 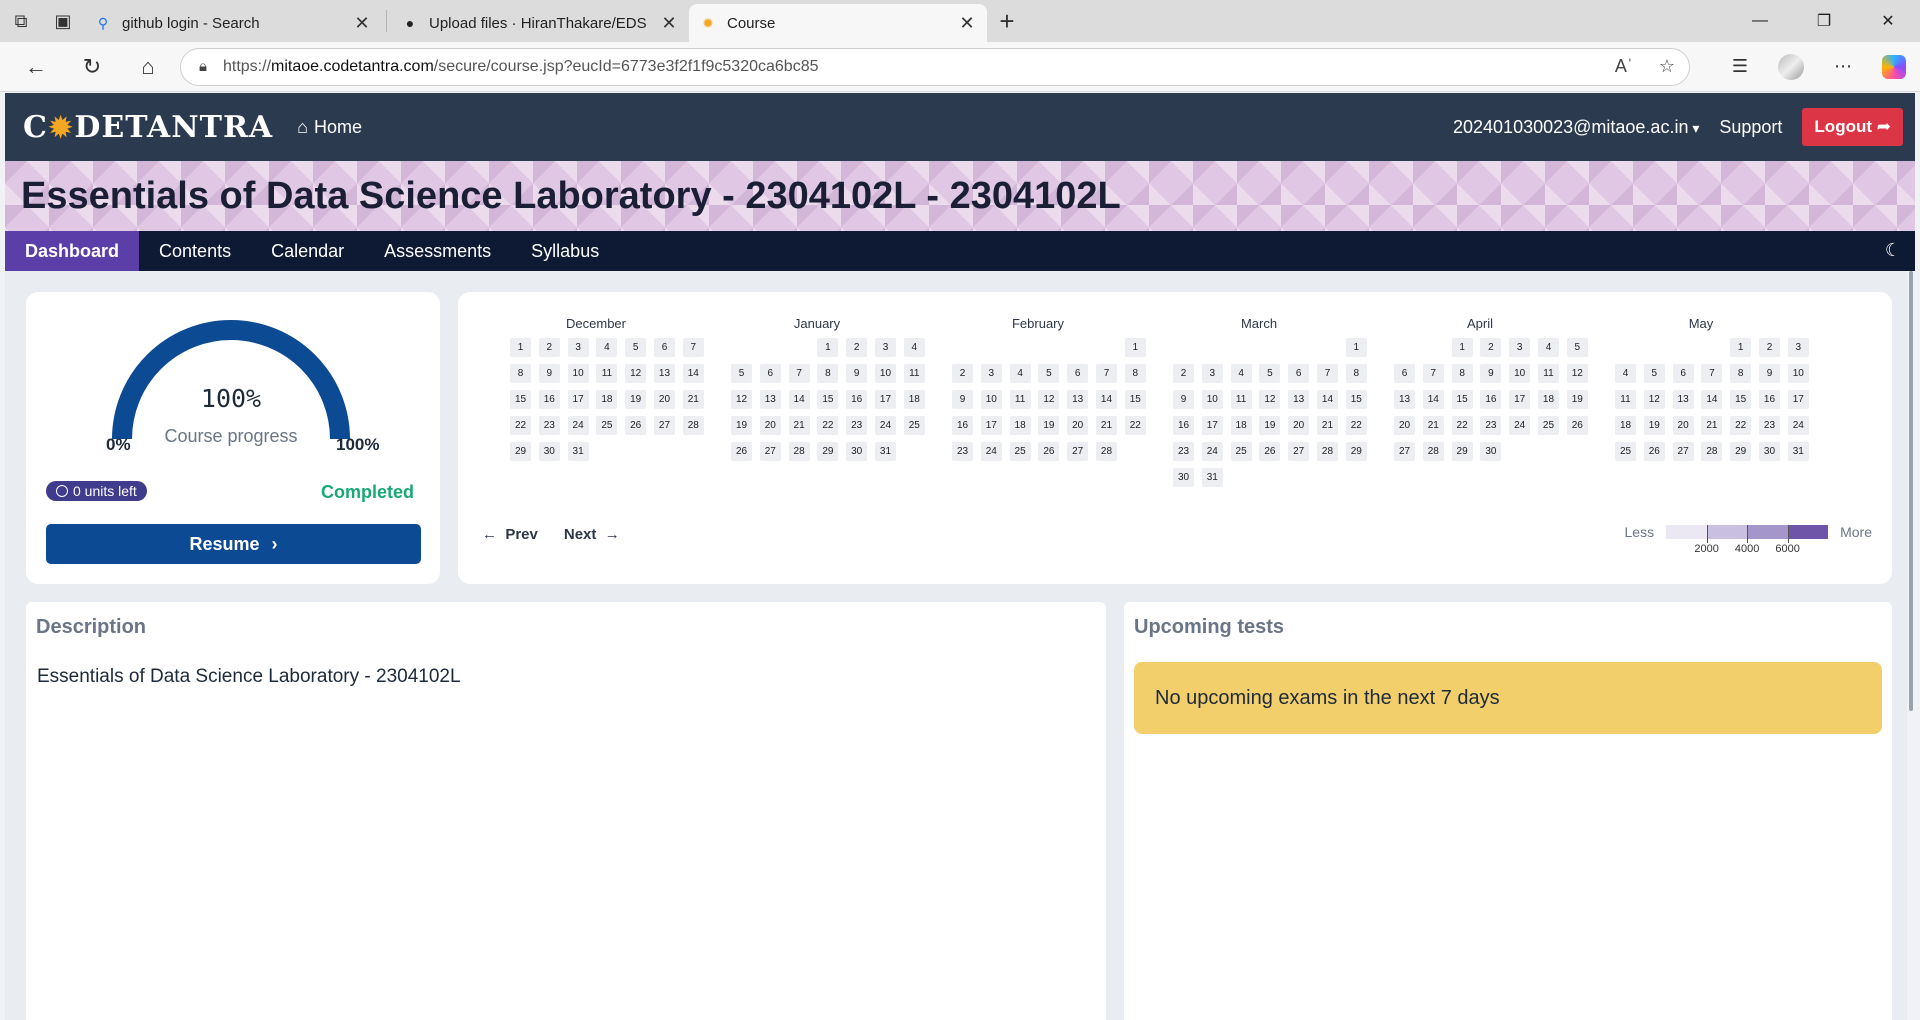 What do you see at coordinates (191, 23) in the screenshot?
I see `tab-title: github login - Search` at bounding box center [191, 23].